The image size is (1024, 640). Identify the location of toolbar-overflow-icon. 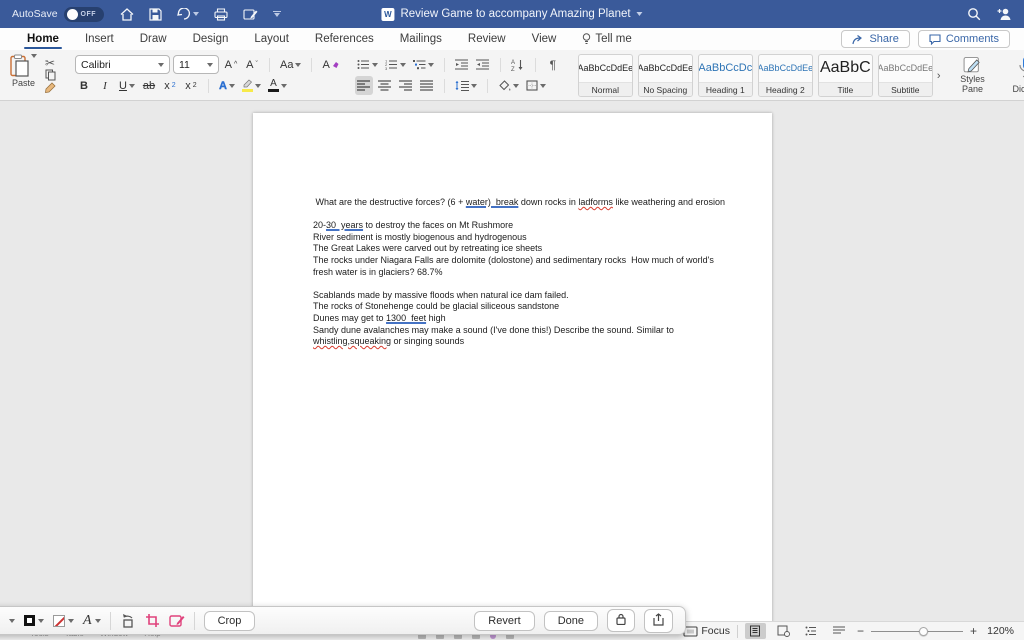
(276, 14).